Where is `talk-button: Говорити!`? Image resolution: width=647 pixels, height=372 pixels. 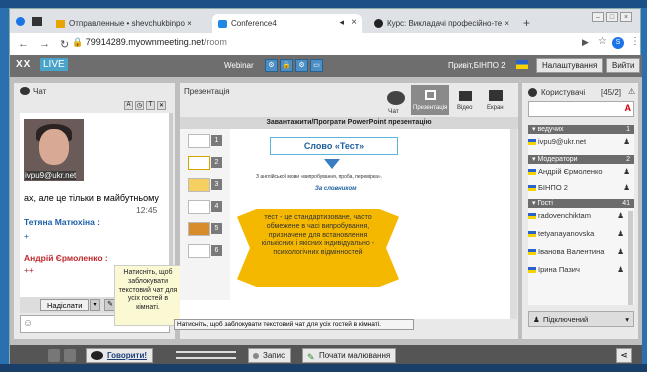
talk-button: Говорити! is located at coordinates (120, 355).